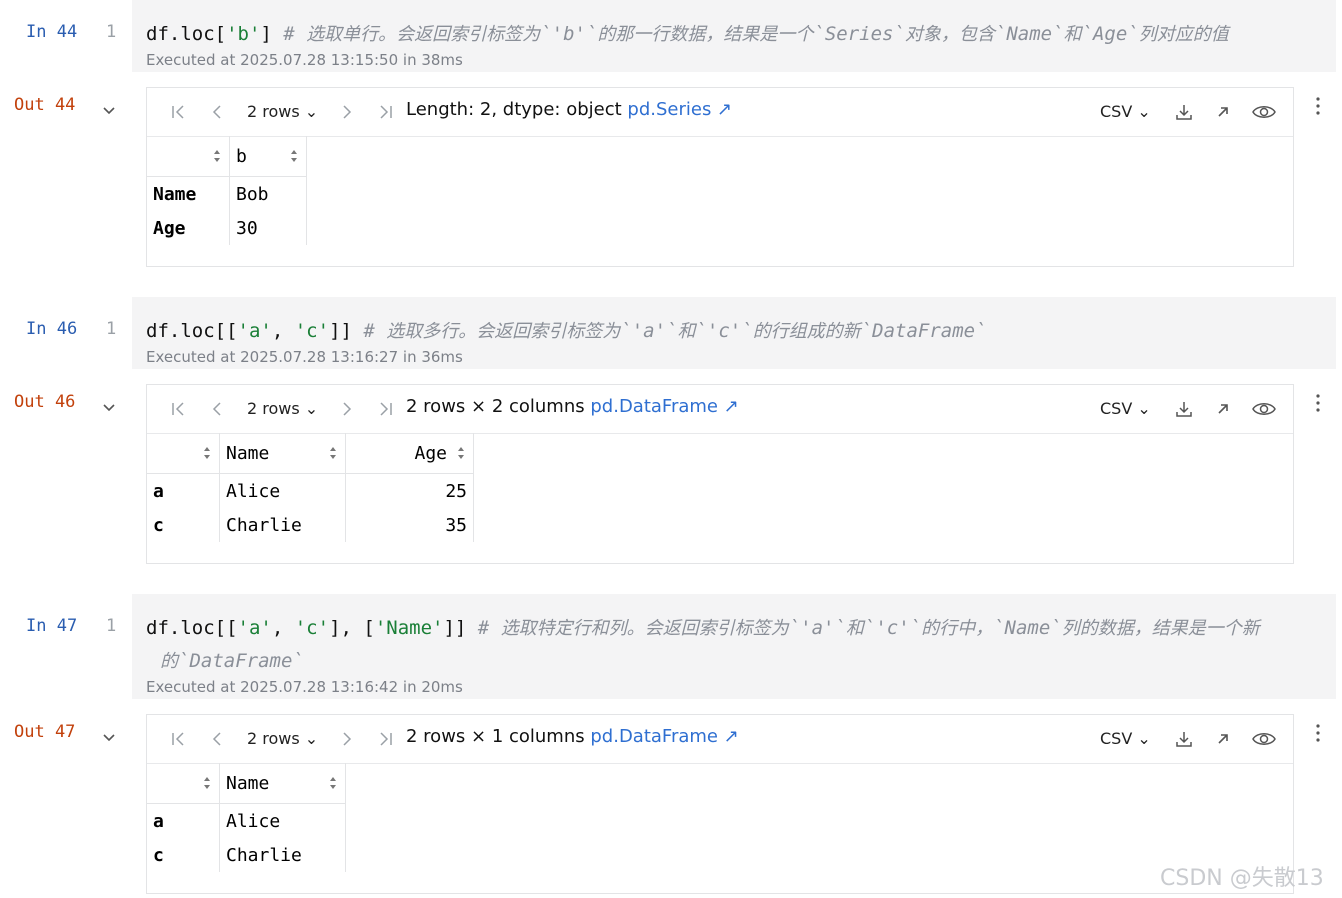 This screenshot has width=1342, height=898. I want to click on comment-code: `'a'`, so click(817, 628).